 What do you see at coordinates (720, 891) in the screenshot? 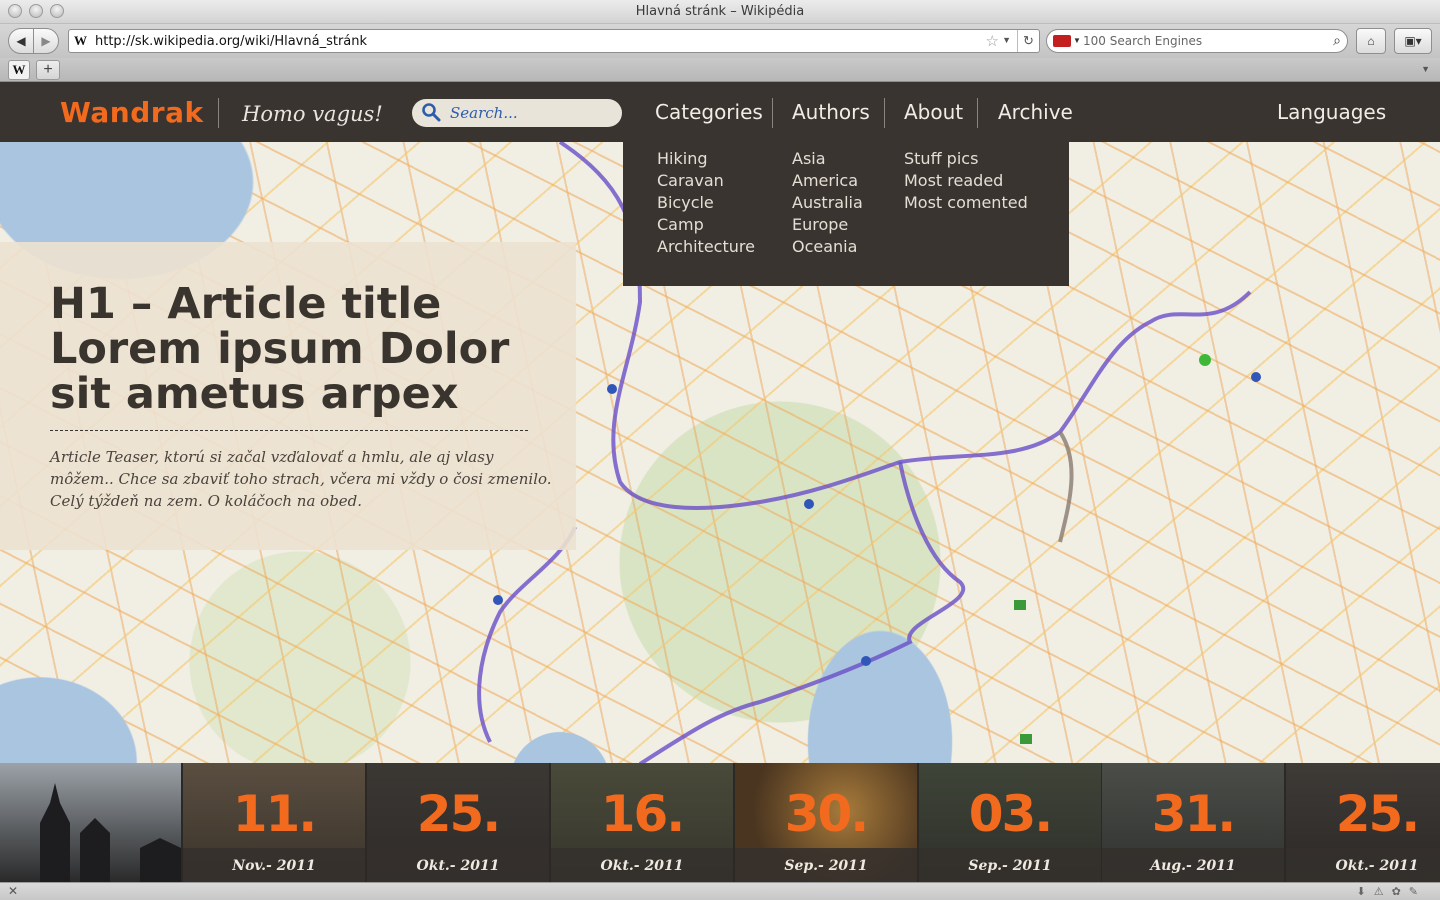
I see `browser-status-bar: ✕ ⬇⚠✿✎` at bounding box center [720, 891].